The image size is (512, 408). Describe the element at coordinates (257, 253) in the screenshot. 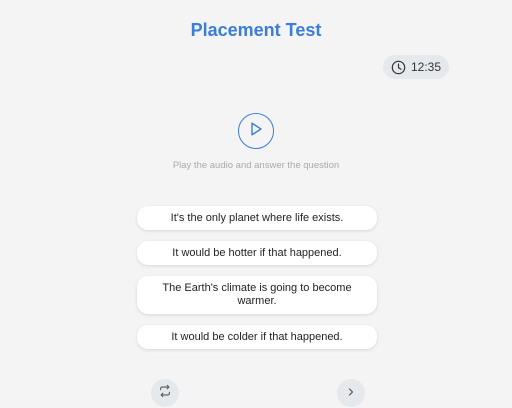

I see `answer-option: It would be hotter if that happened.` at that location.